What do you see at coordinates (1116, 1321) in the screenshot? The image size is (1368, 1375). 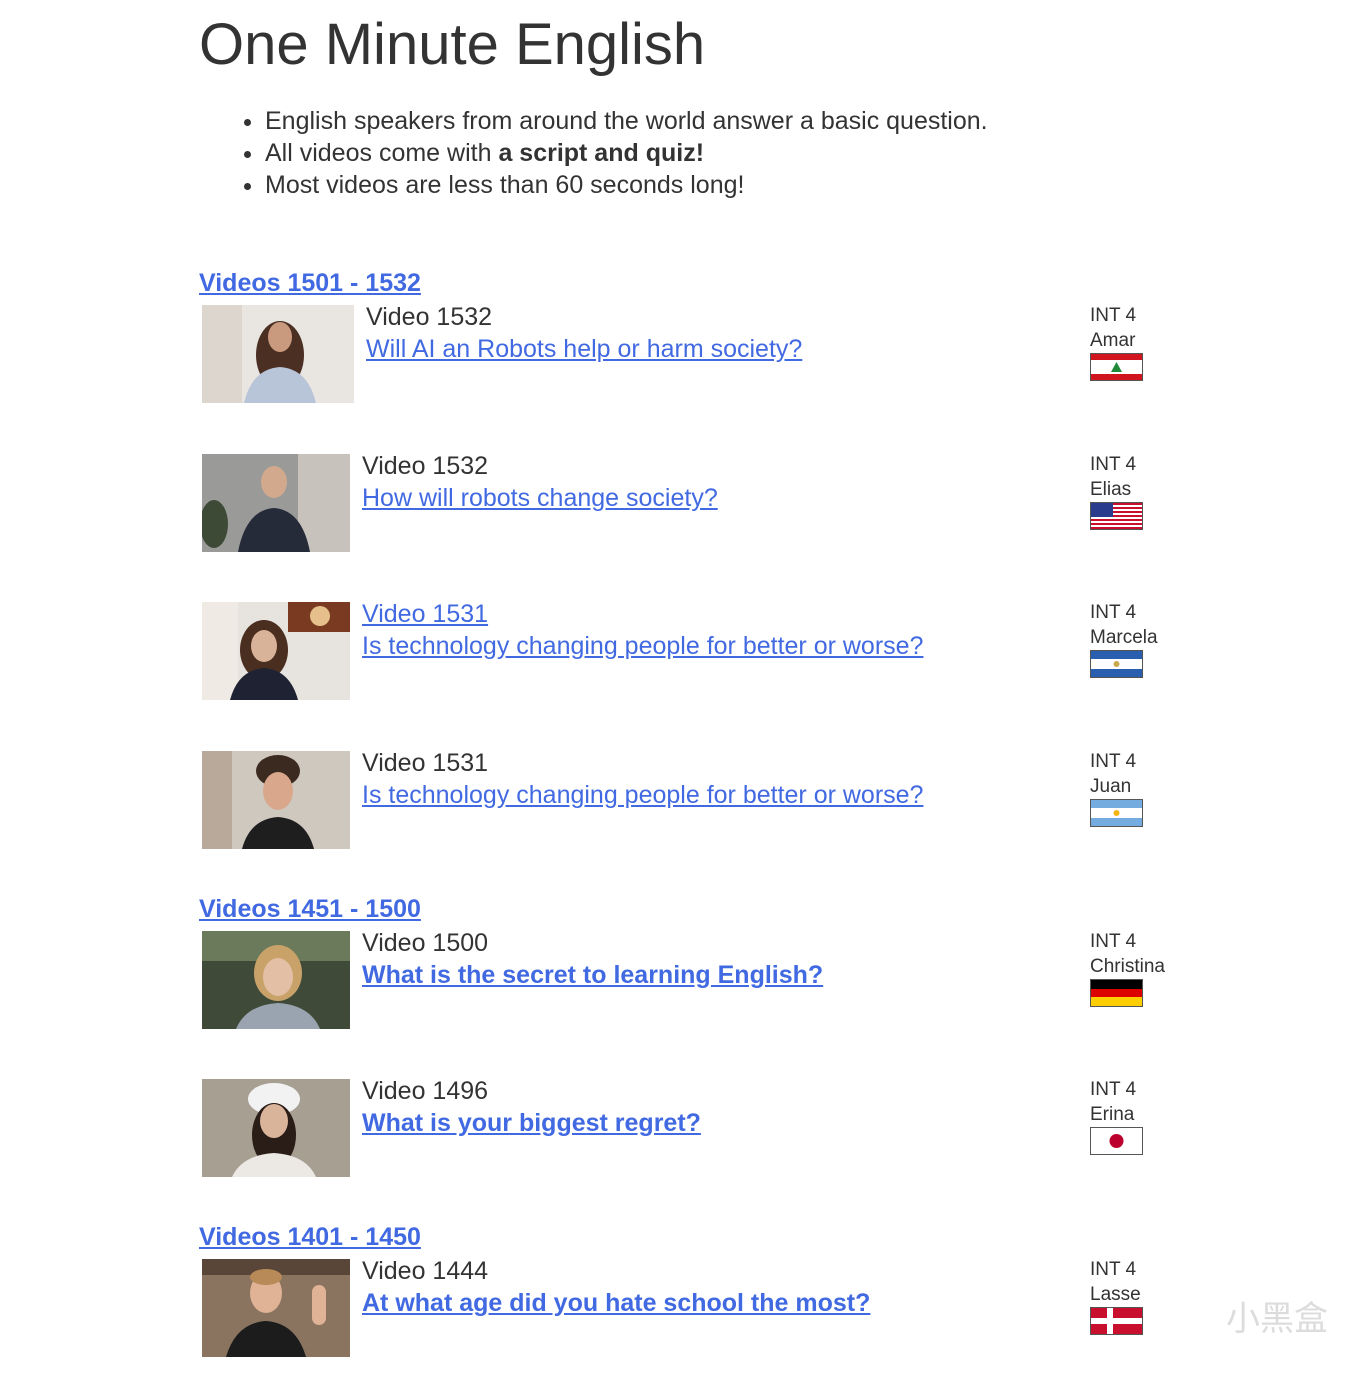 I see `denmark-flag-icon` at bounding box center [1116, 1321].